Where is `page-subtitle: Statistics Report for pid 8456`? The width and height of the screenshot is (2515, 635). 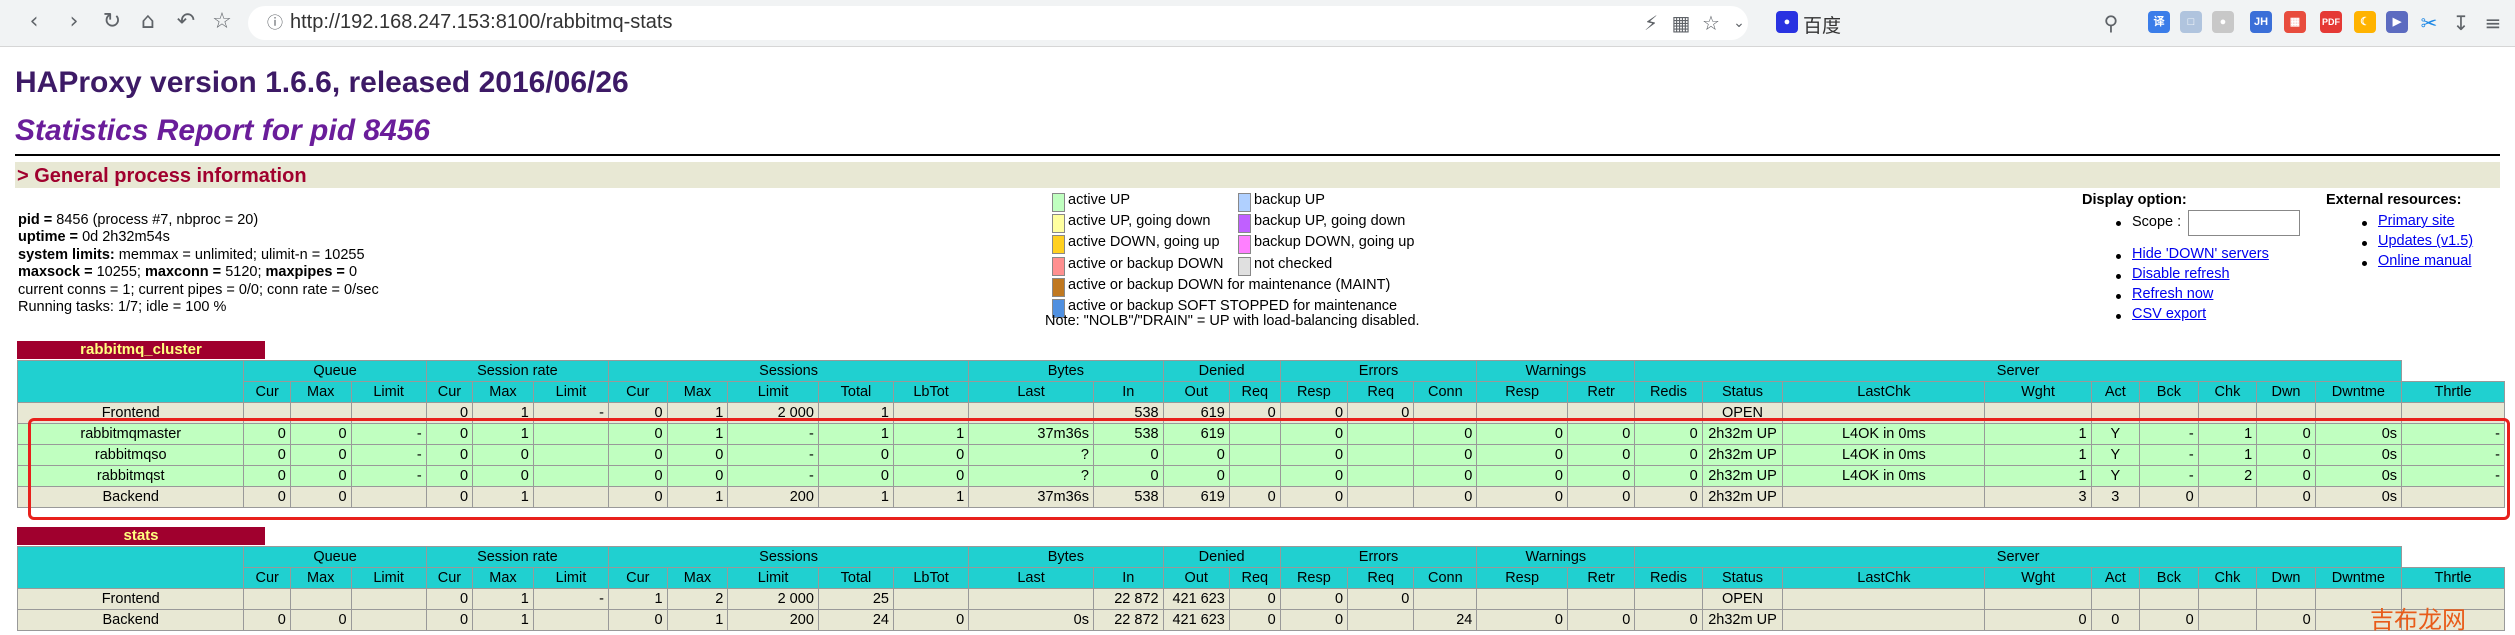
page-subtitle: Statistics Report for pid 8456 is located at coordinates (223, 130).